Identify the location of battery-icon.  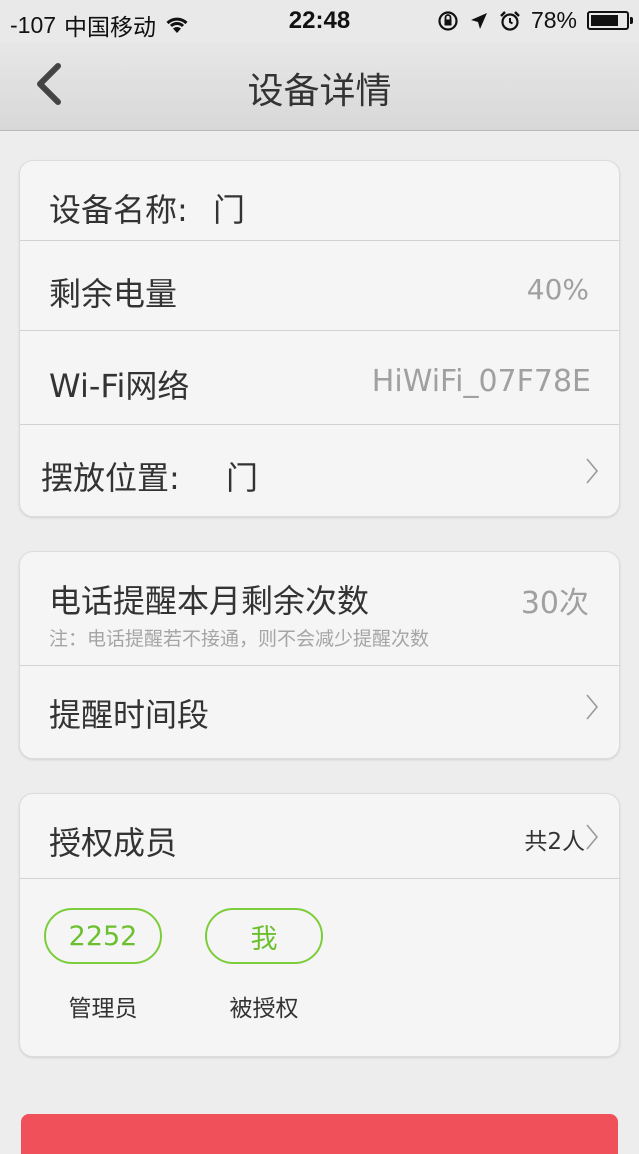
(610, 20).